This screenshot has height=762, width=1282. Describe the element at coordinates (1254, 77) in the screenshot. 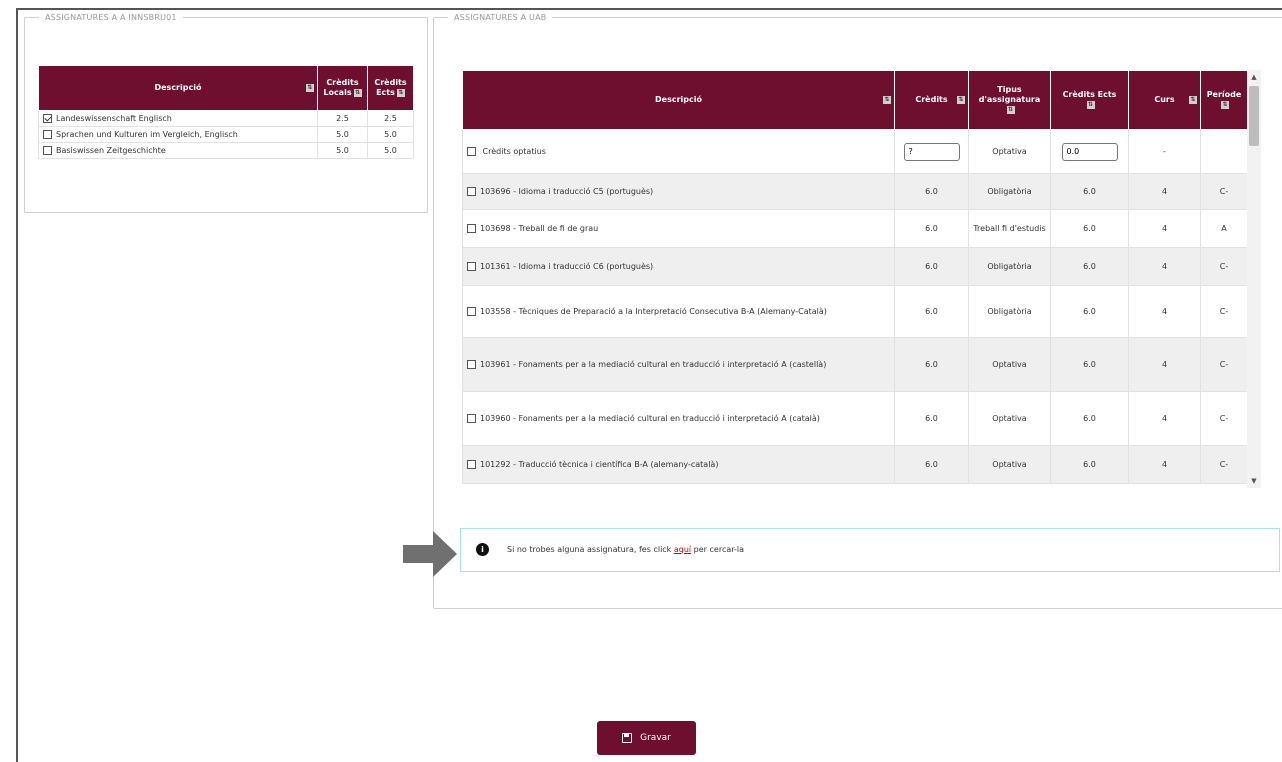

I see `scroll-up-icon: ▲` at that location.